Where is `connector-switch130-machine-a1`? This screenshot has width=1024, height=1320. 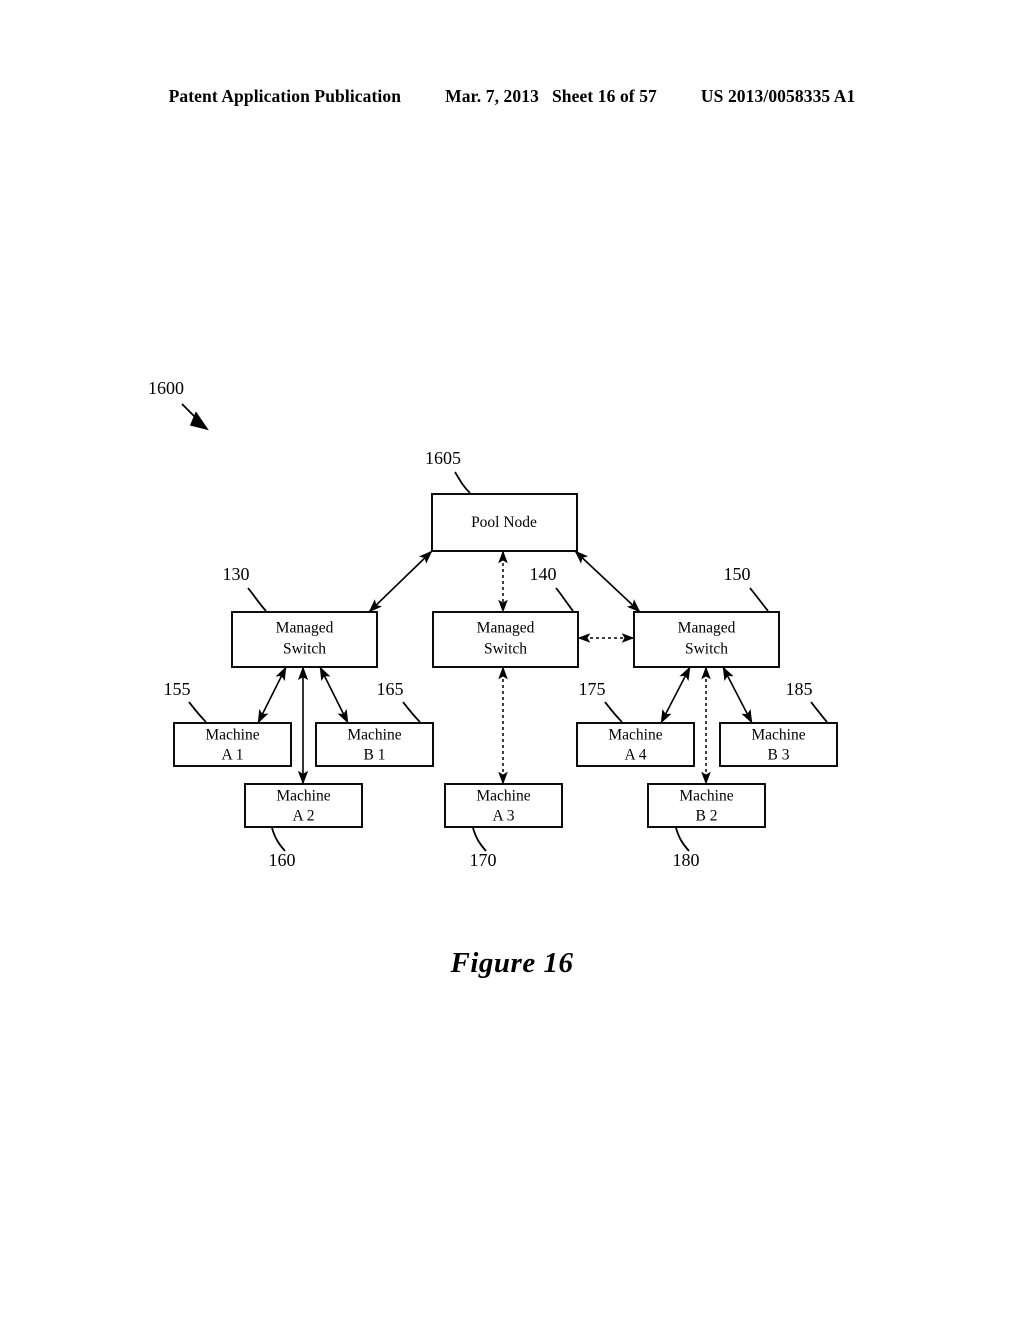 connector-switch130-machine-a1 is located at coordinates (272, 695).